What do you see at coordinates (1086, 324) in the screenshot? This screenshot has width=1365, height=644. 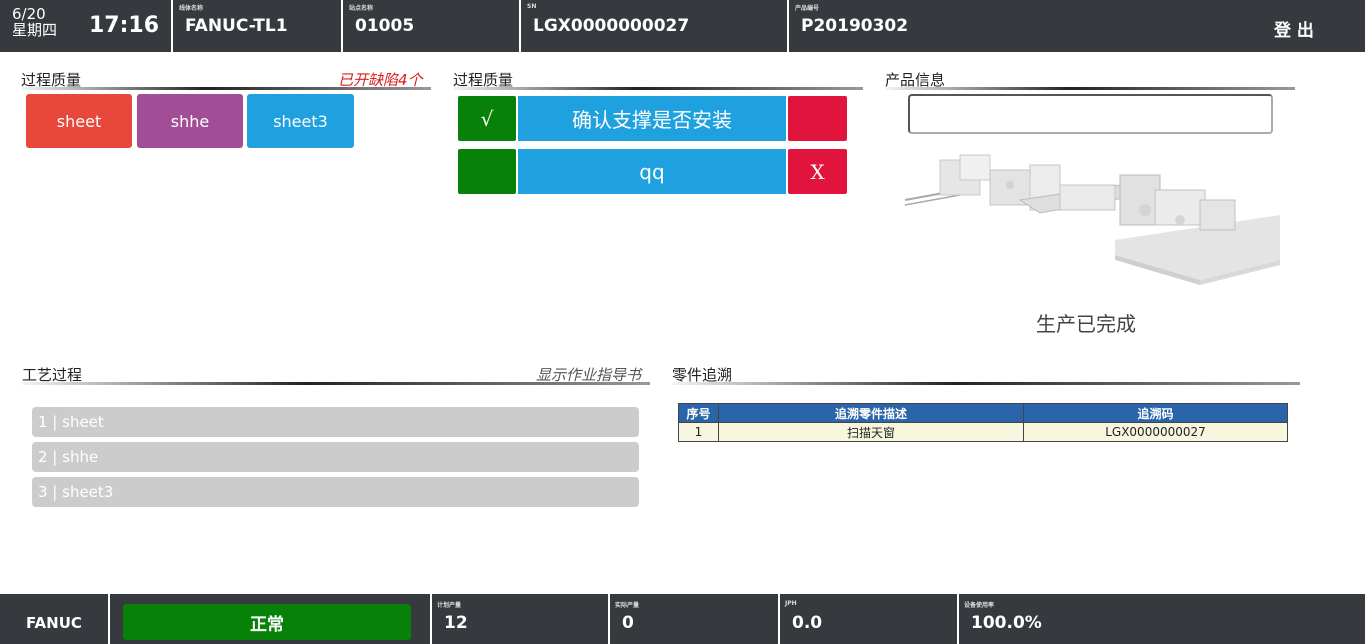 I see `production-complete-text: 生产已完成` at bounding box center [1086, 324].